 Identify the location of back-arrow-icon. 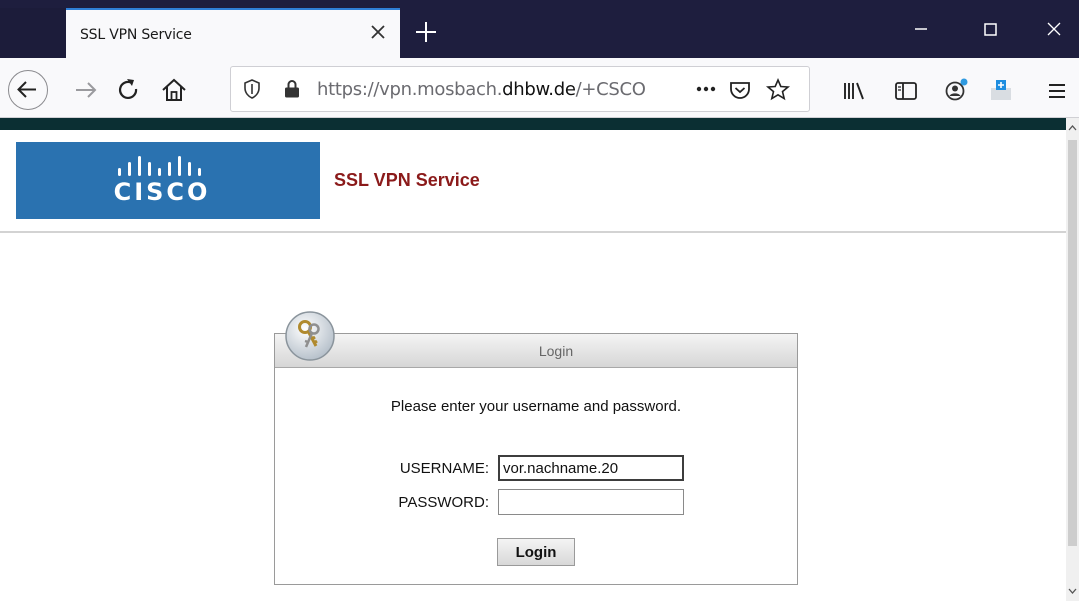
(26, 89).